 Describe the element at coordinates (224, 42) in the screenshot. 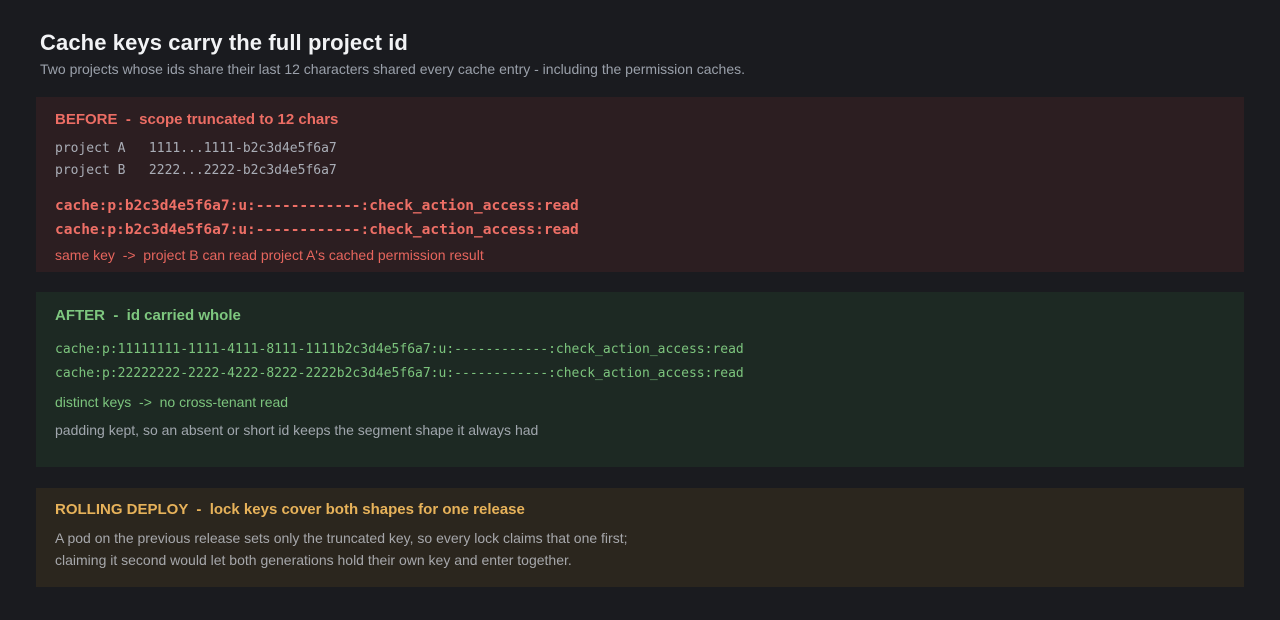

I see `page-title: Cache keys carry the full project id` at that location.